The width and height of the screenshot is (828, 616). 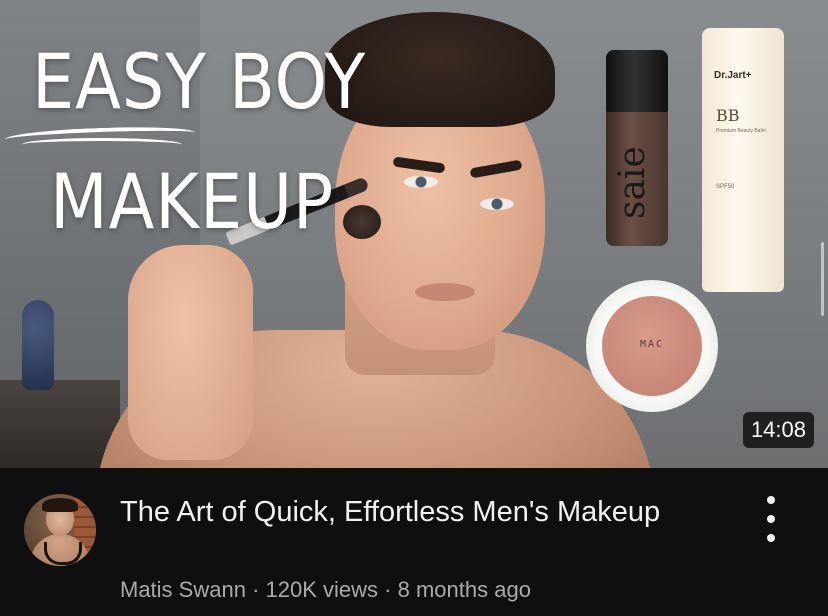 I want to click on view-count: 120K views, so click(x=322, y=589).